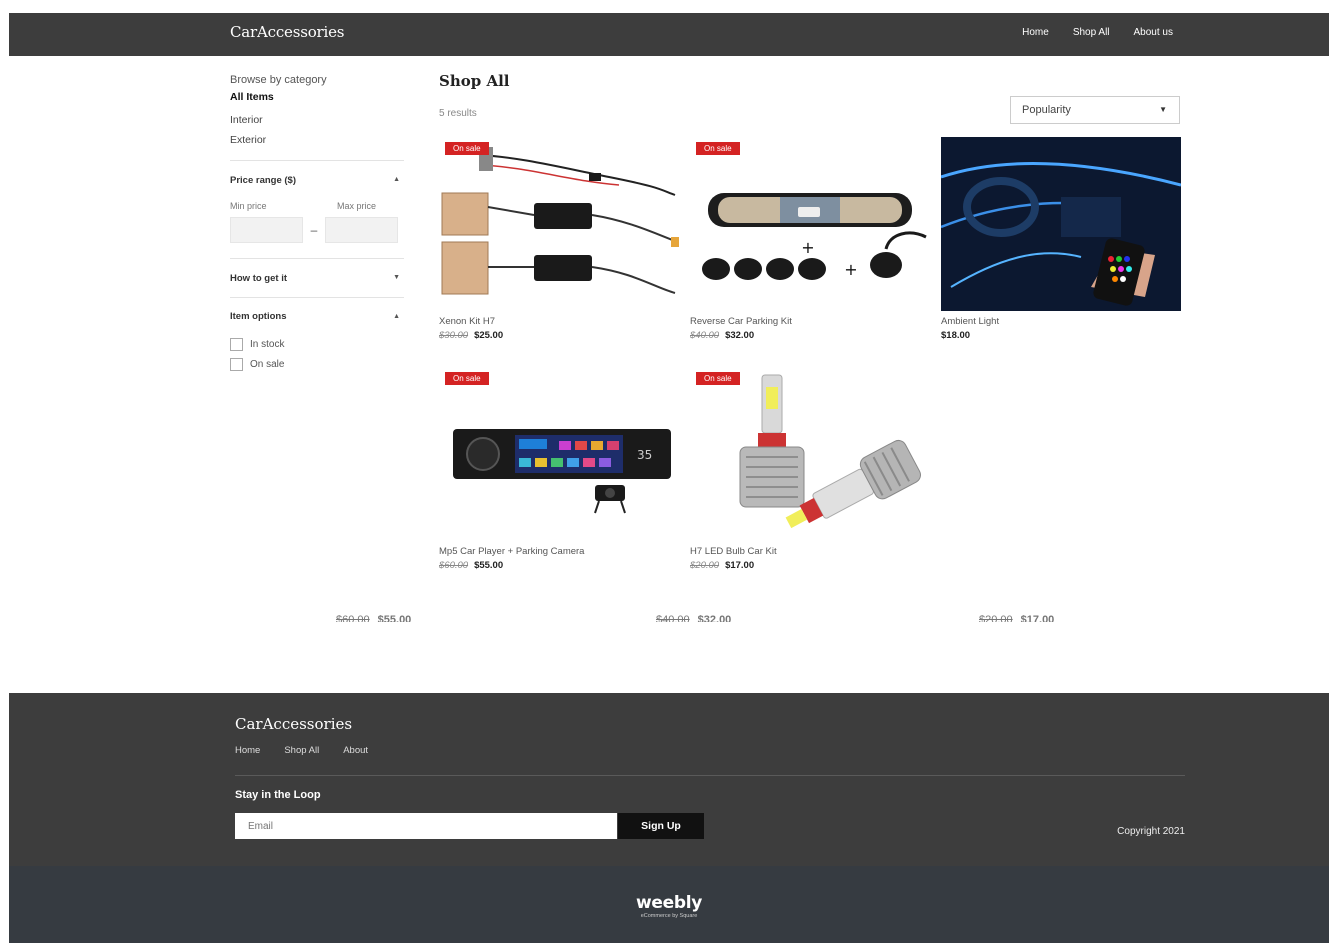 This screenshot has width=1329, height=943. I want to click on product-card: On sale Xenon Kit H7 $30.00 $25.00, so click(559, 239).